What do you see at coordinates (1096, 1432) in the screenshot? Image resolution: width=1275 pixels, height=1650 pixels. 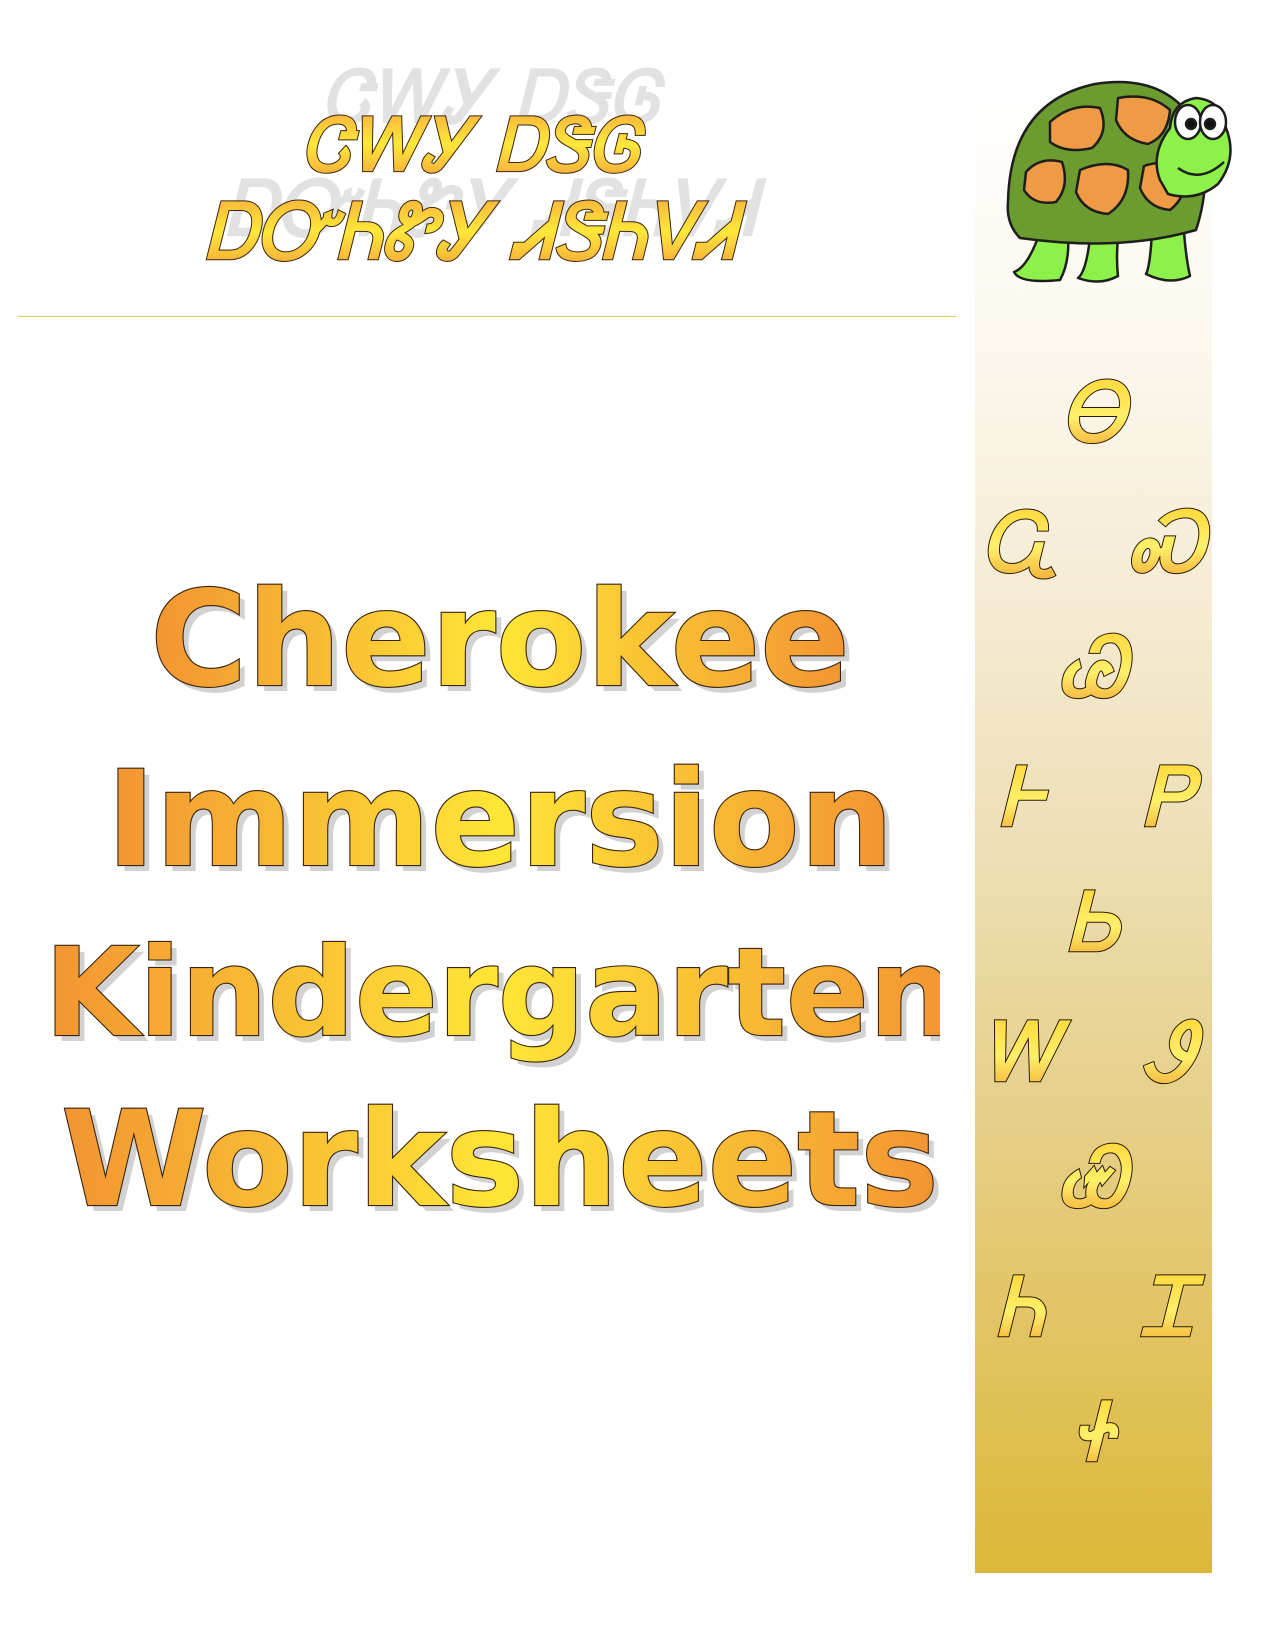 I see `sidebar-glyph: Ꮠ` at bounding box center [1096, 1432].